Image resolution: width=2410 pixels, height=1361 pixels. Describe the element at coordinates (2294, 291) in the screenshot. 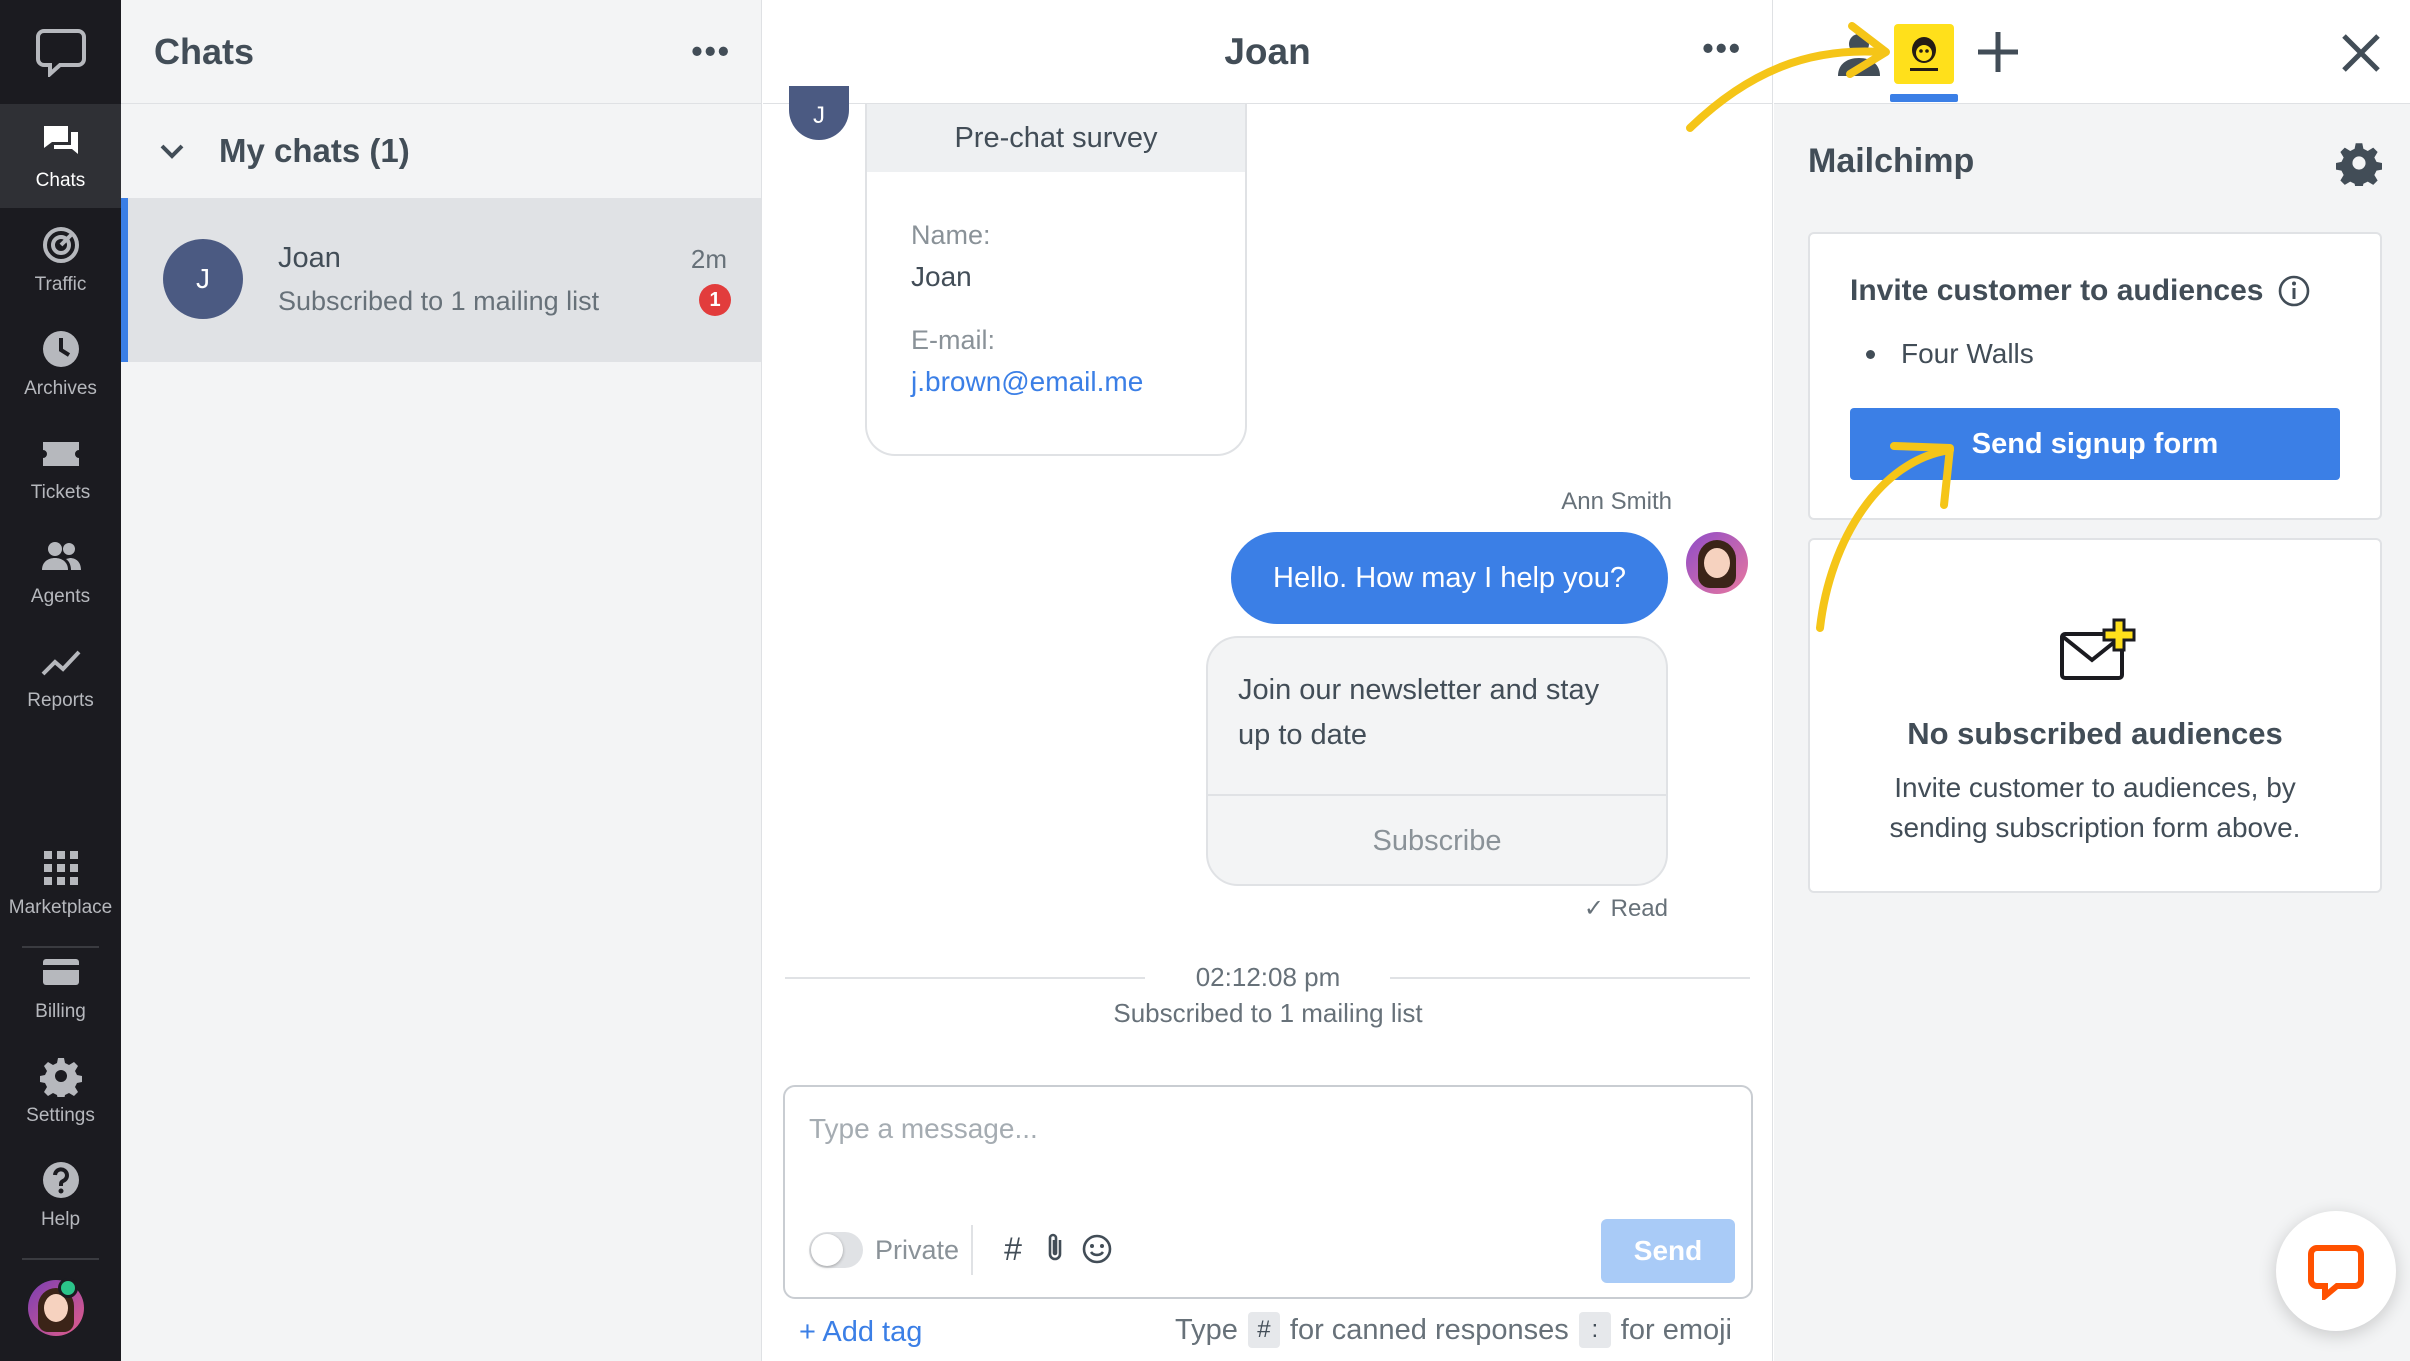

I see `info-icon` at that location.